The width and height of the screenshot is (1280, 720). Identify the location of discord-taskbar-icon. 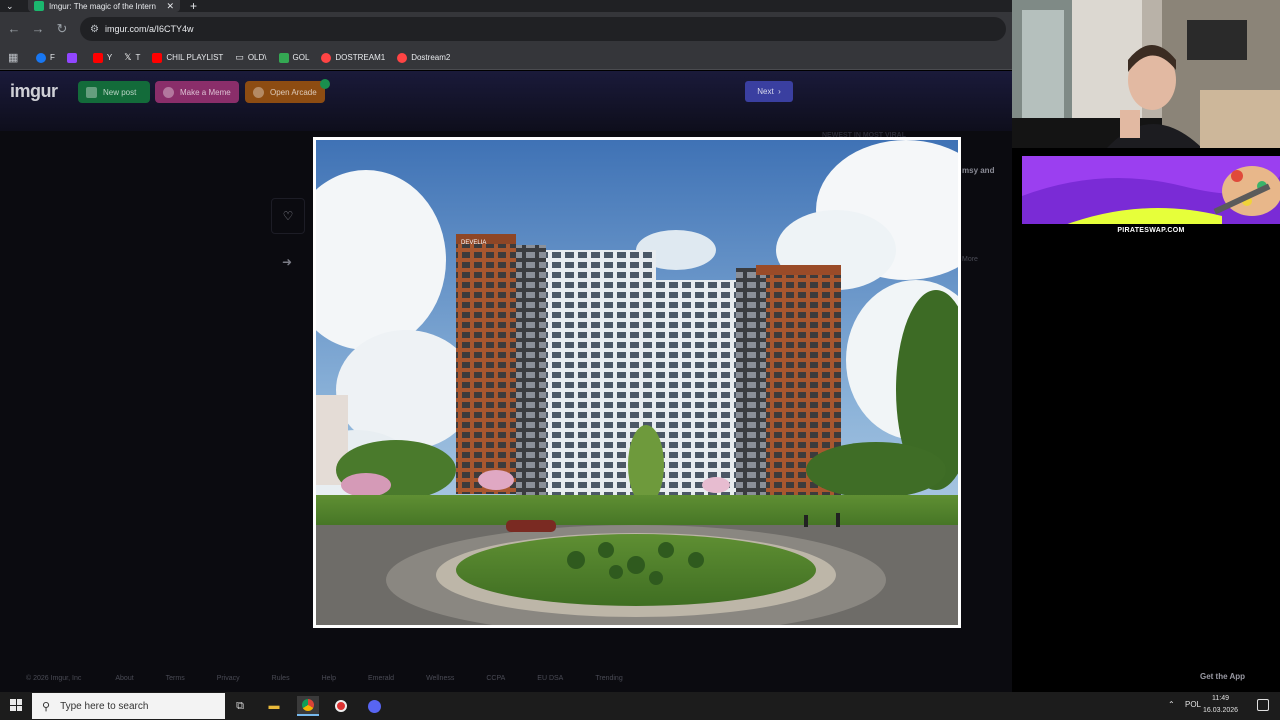
(374, 706).